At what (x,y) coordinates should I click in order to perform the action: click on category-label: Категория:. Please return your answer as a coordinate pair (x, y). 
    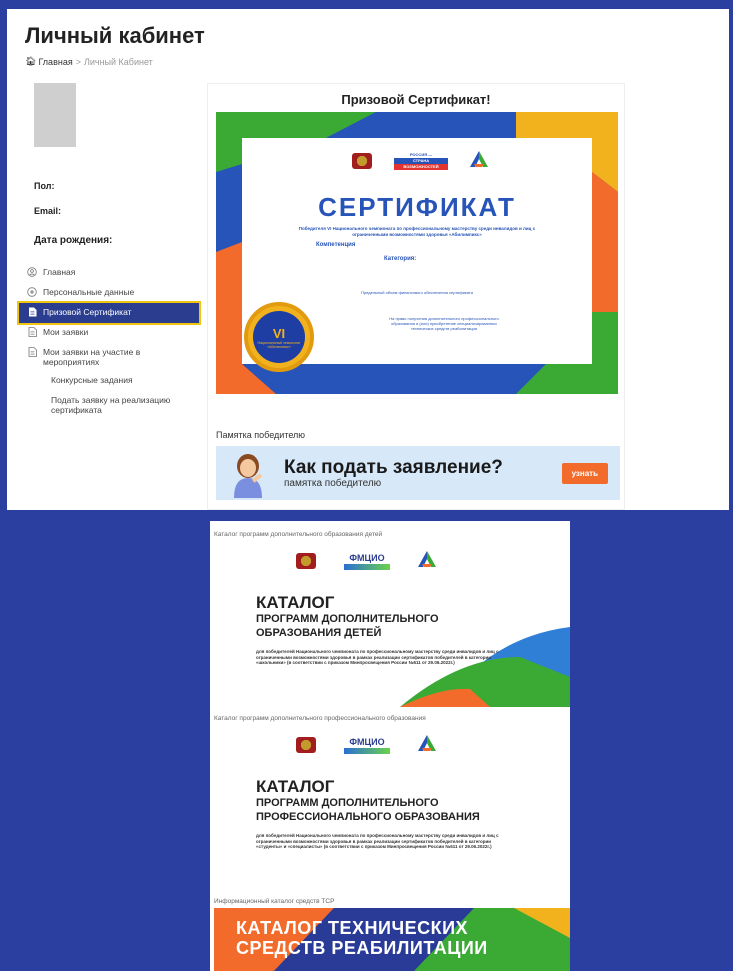
    Looking at the image, I should click on (400, 259).